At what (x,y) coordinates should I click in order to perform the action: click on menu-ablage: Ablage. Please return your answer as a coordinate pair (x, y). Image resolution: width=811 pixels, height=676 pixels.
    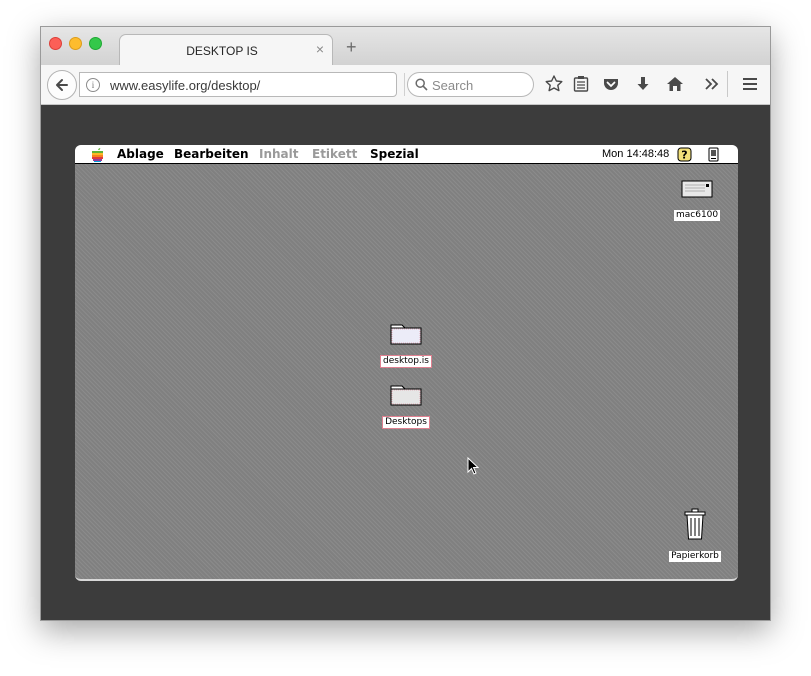
    Looking at the image, I should click on (140, 154).